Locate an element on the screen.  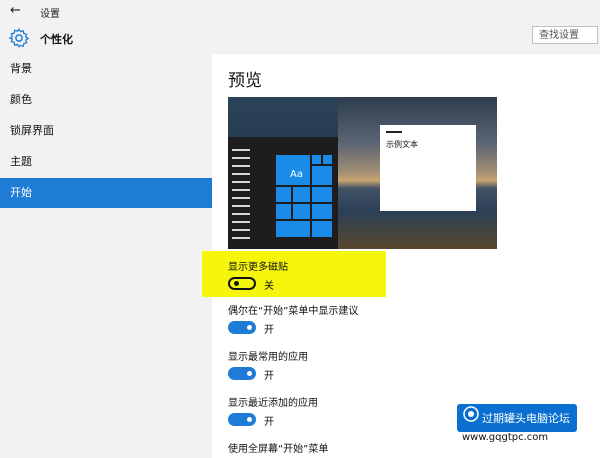
sidebar-item-start: 开始 is located at coordinates (106, 193).